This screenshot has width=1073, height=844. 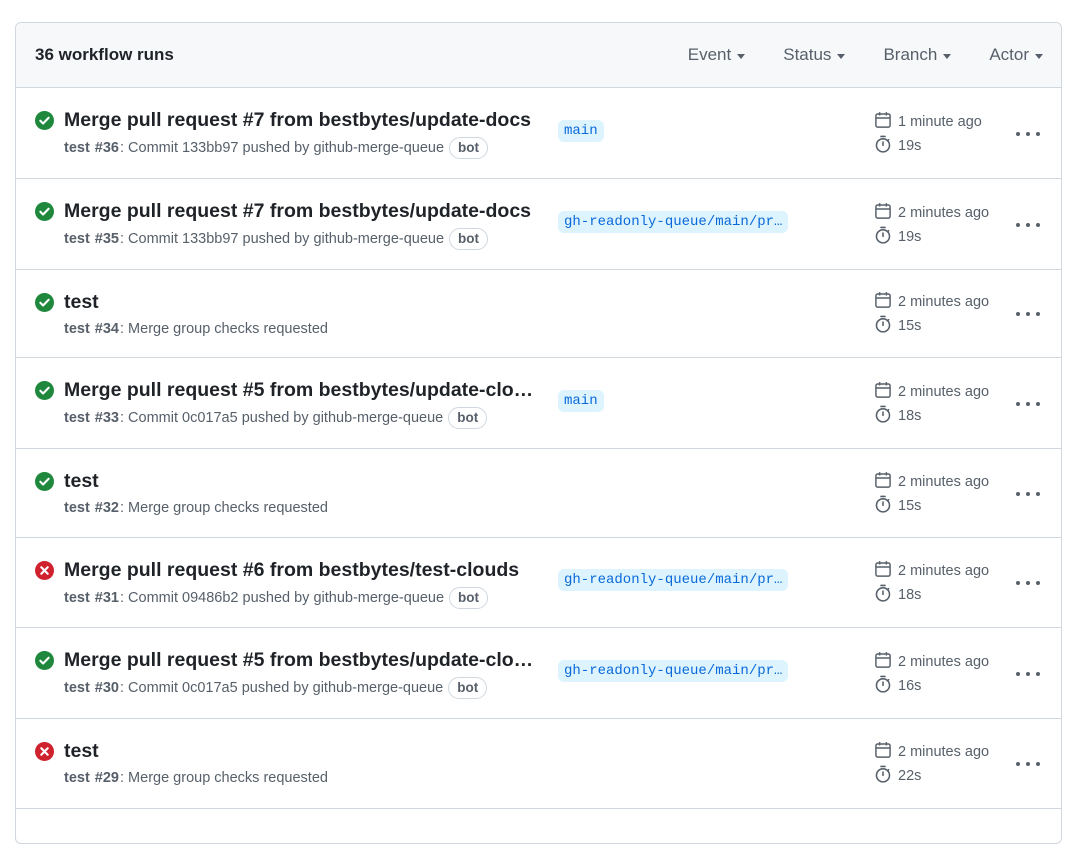 I want to click on run-number: #29, so click(x=106, y=778).